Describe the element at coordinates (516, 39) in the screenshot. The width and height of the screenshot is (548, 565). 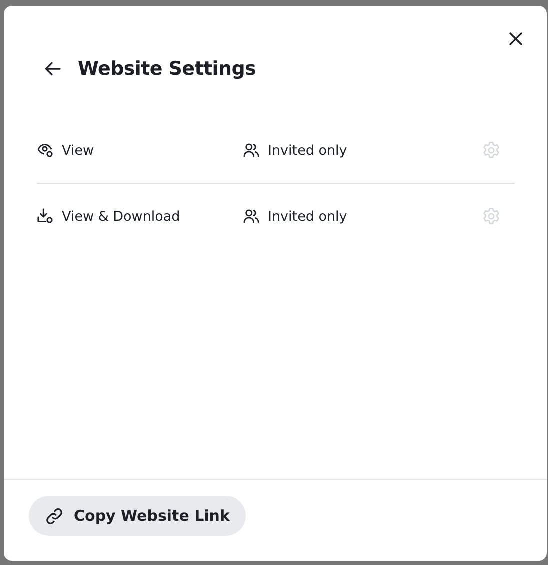
I see `close-icon` at that location.